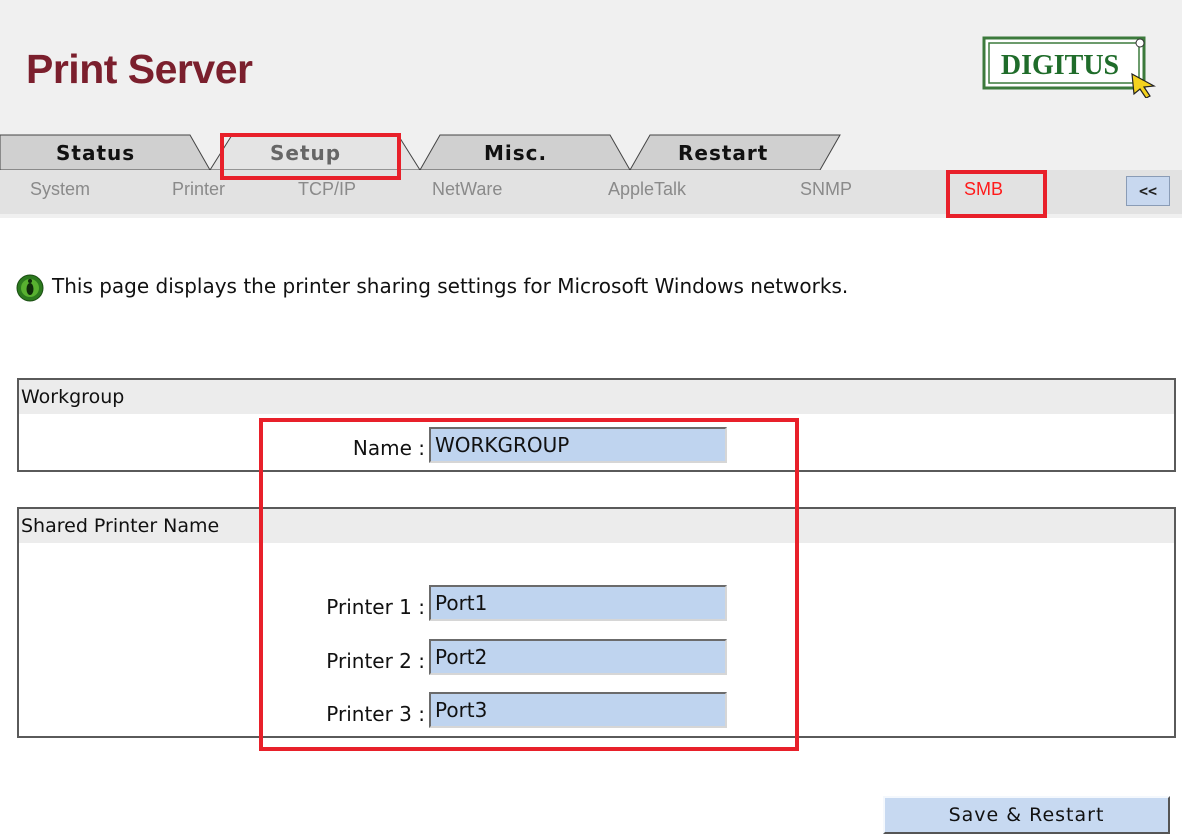  What do you see at coordinates (60, 189) in the screenshot?
I see `subnav-system: System` at bounding box center [60, 189].